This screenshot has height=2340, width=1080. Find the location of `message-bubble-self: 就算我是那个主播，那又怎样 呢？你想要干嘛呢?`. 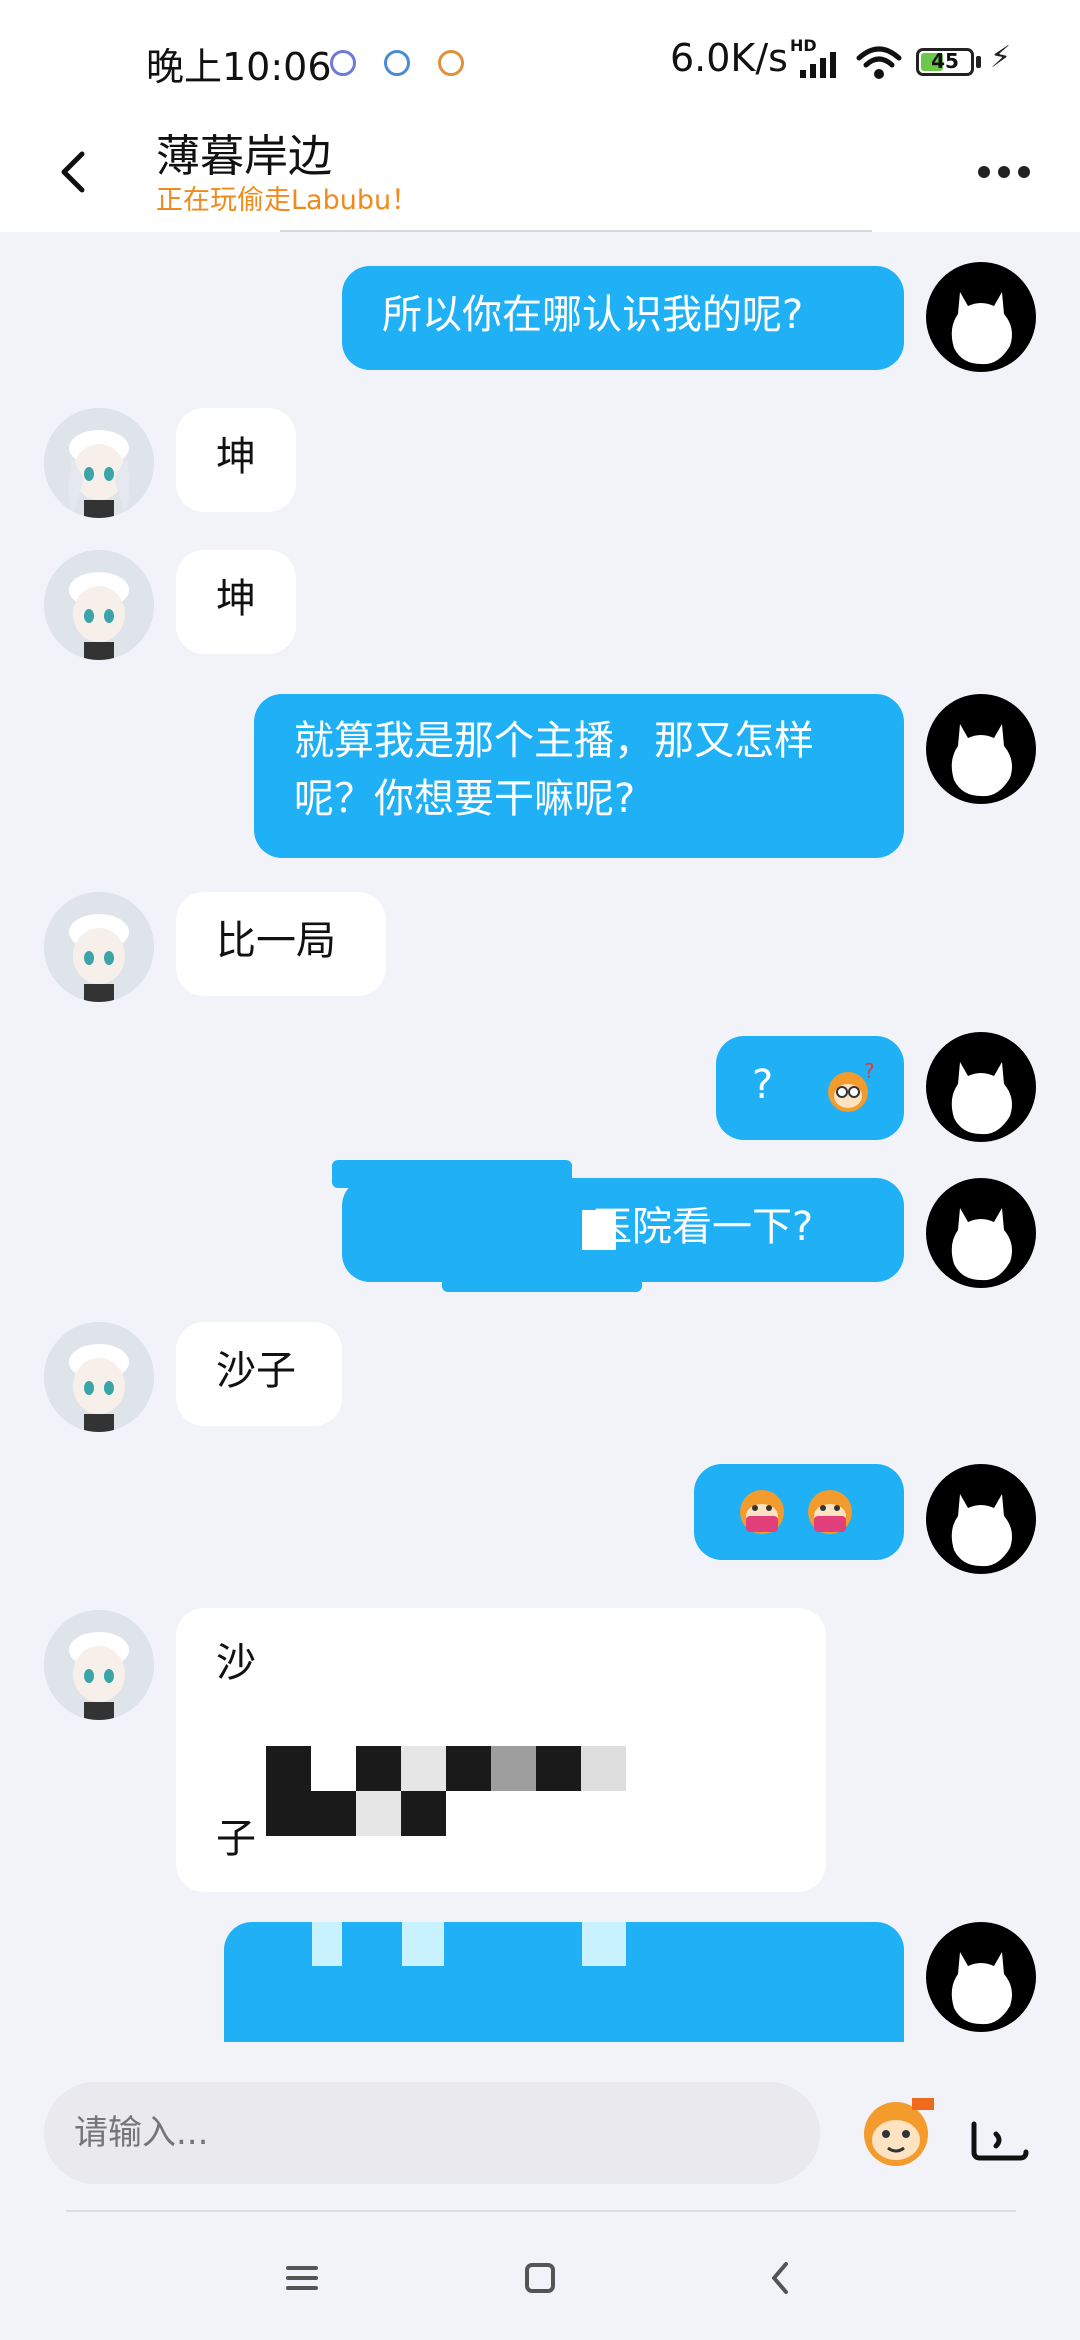

message-bubble-self: 就算我是那个主播，那又怎样 呢？你想要干嘛呢? is located at coordinates (579, 776).